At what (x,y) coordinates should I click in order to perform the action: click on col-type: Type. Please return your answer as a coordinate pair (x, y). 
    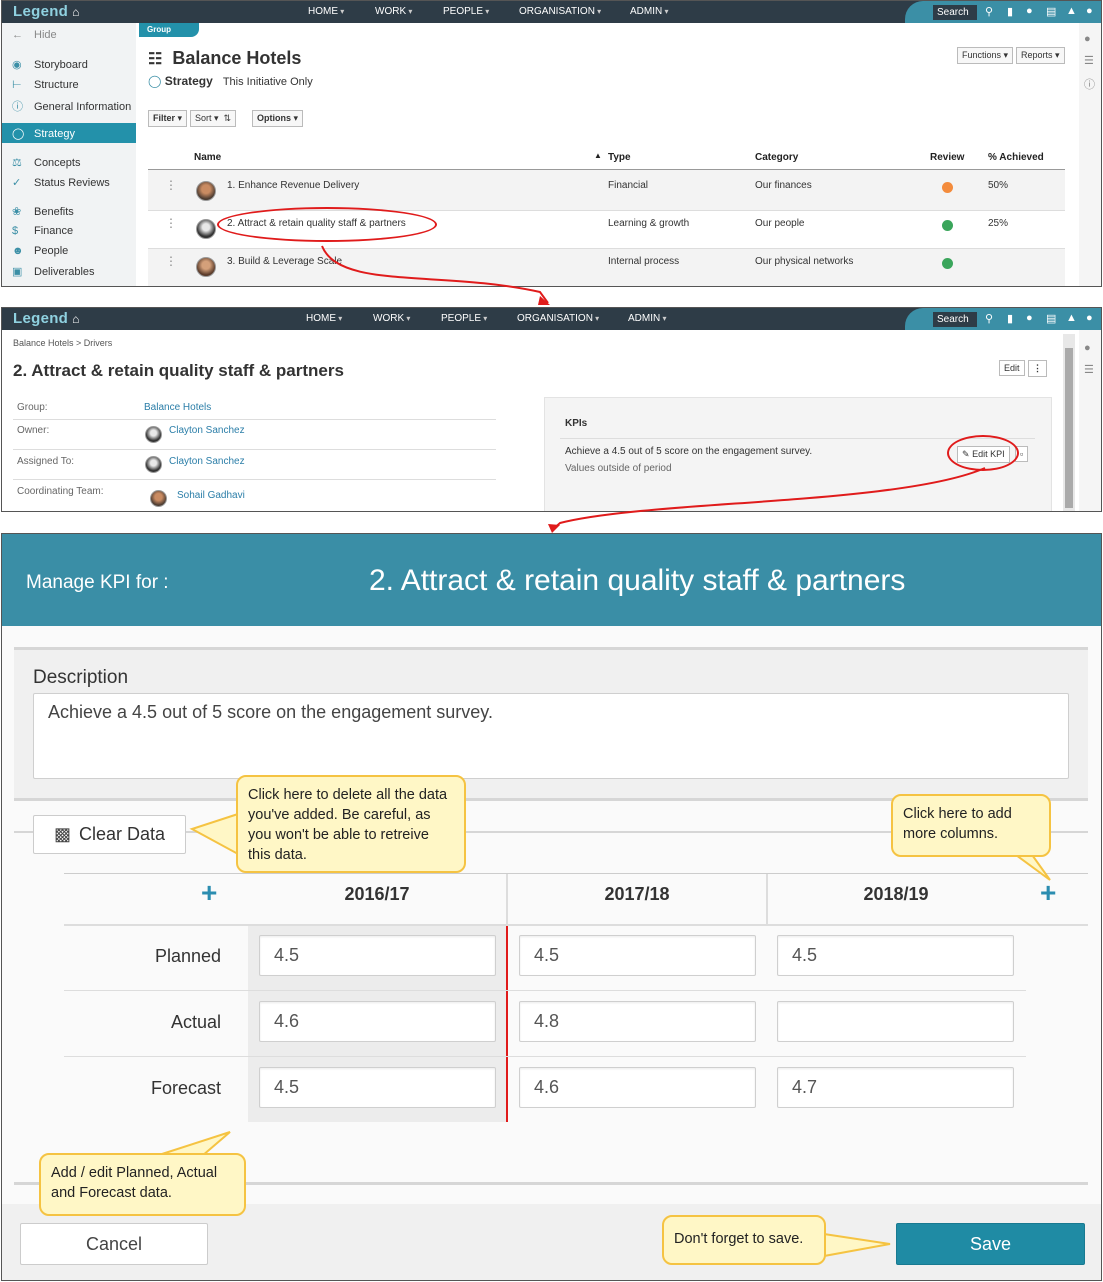
    Looking at the image, I should click on (619, 157).